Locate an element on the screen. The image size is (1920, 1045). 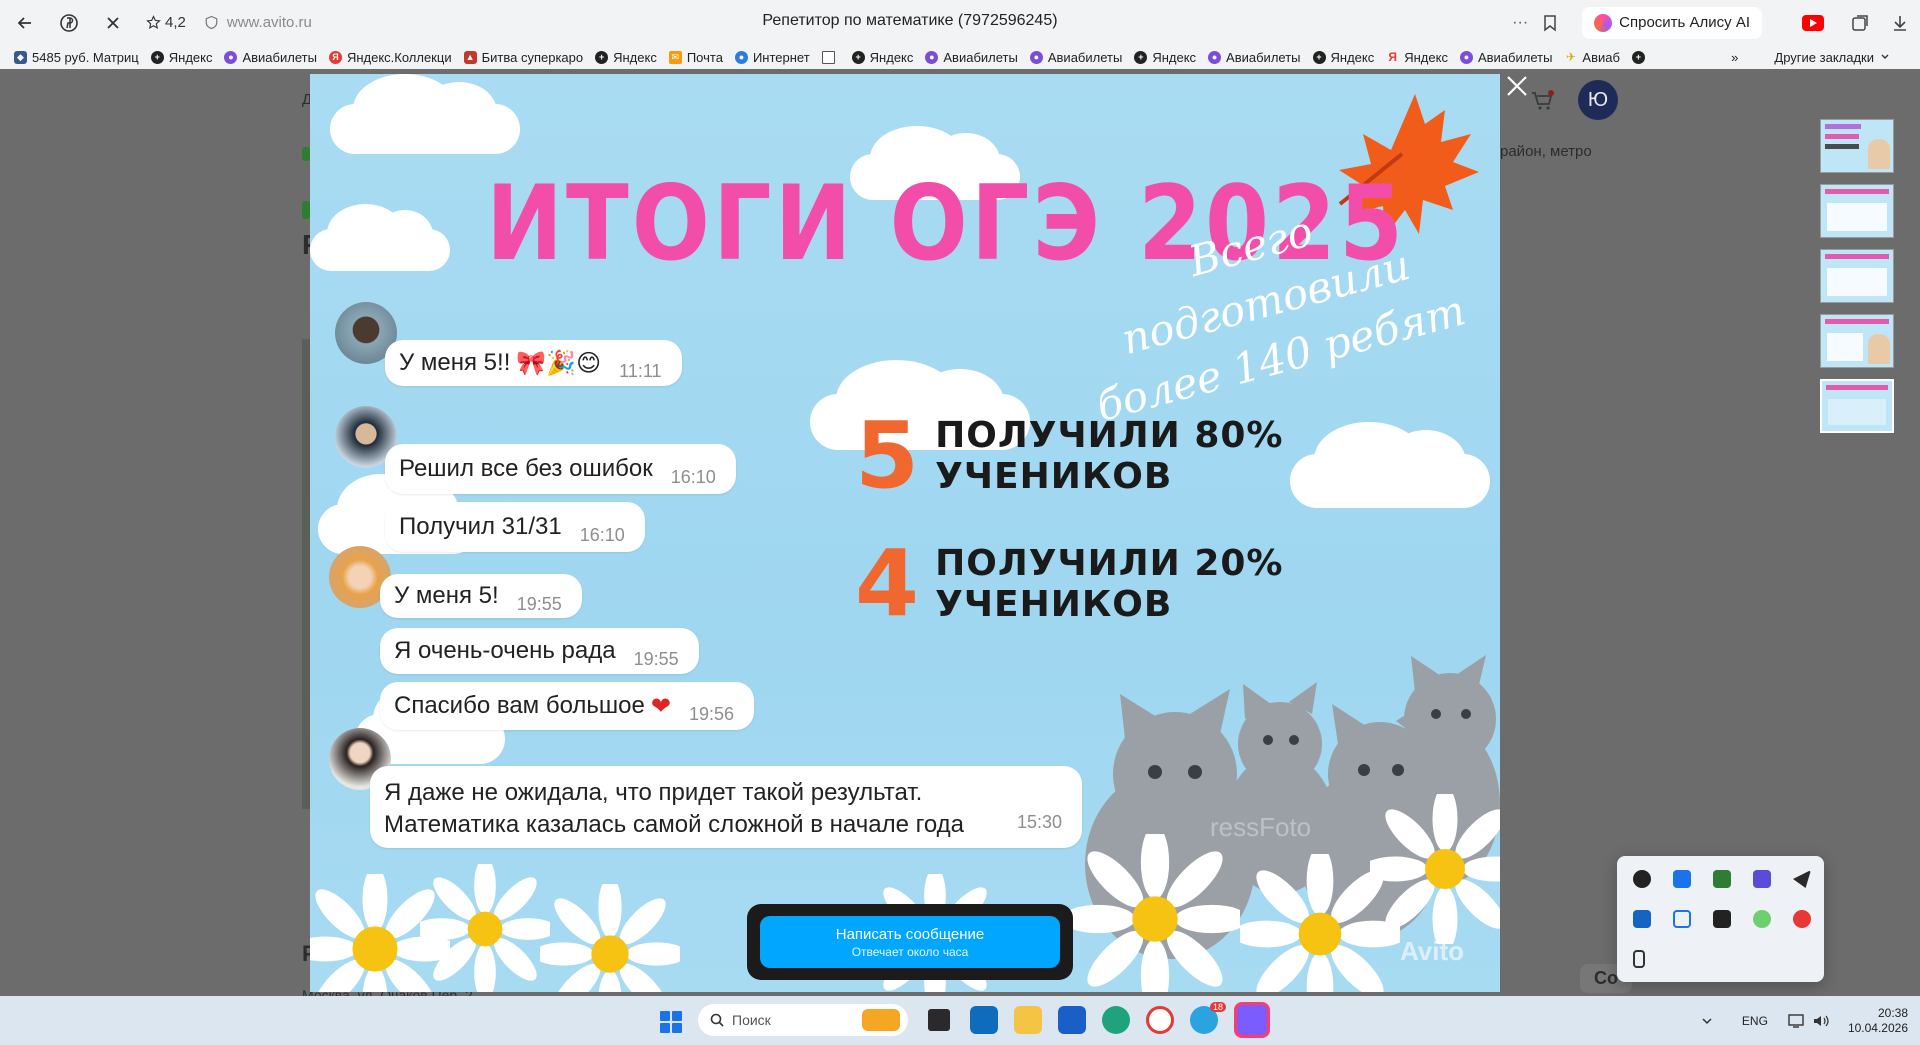
snipping-tray-icon is located at coordinates (1682, 919).